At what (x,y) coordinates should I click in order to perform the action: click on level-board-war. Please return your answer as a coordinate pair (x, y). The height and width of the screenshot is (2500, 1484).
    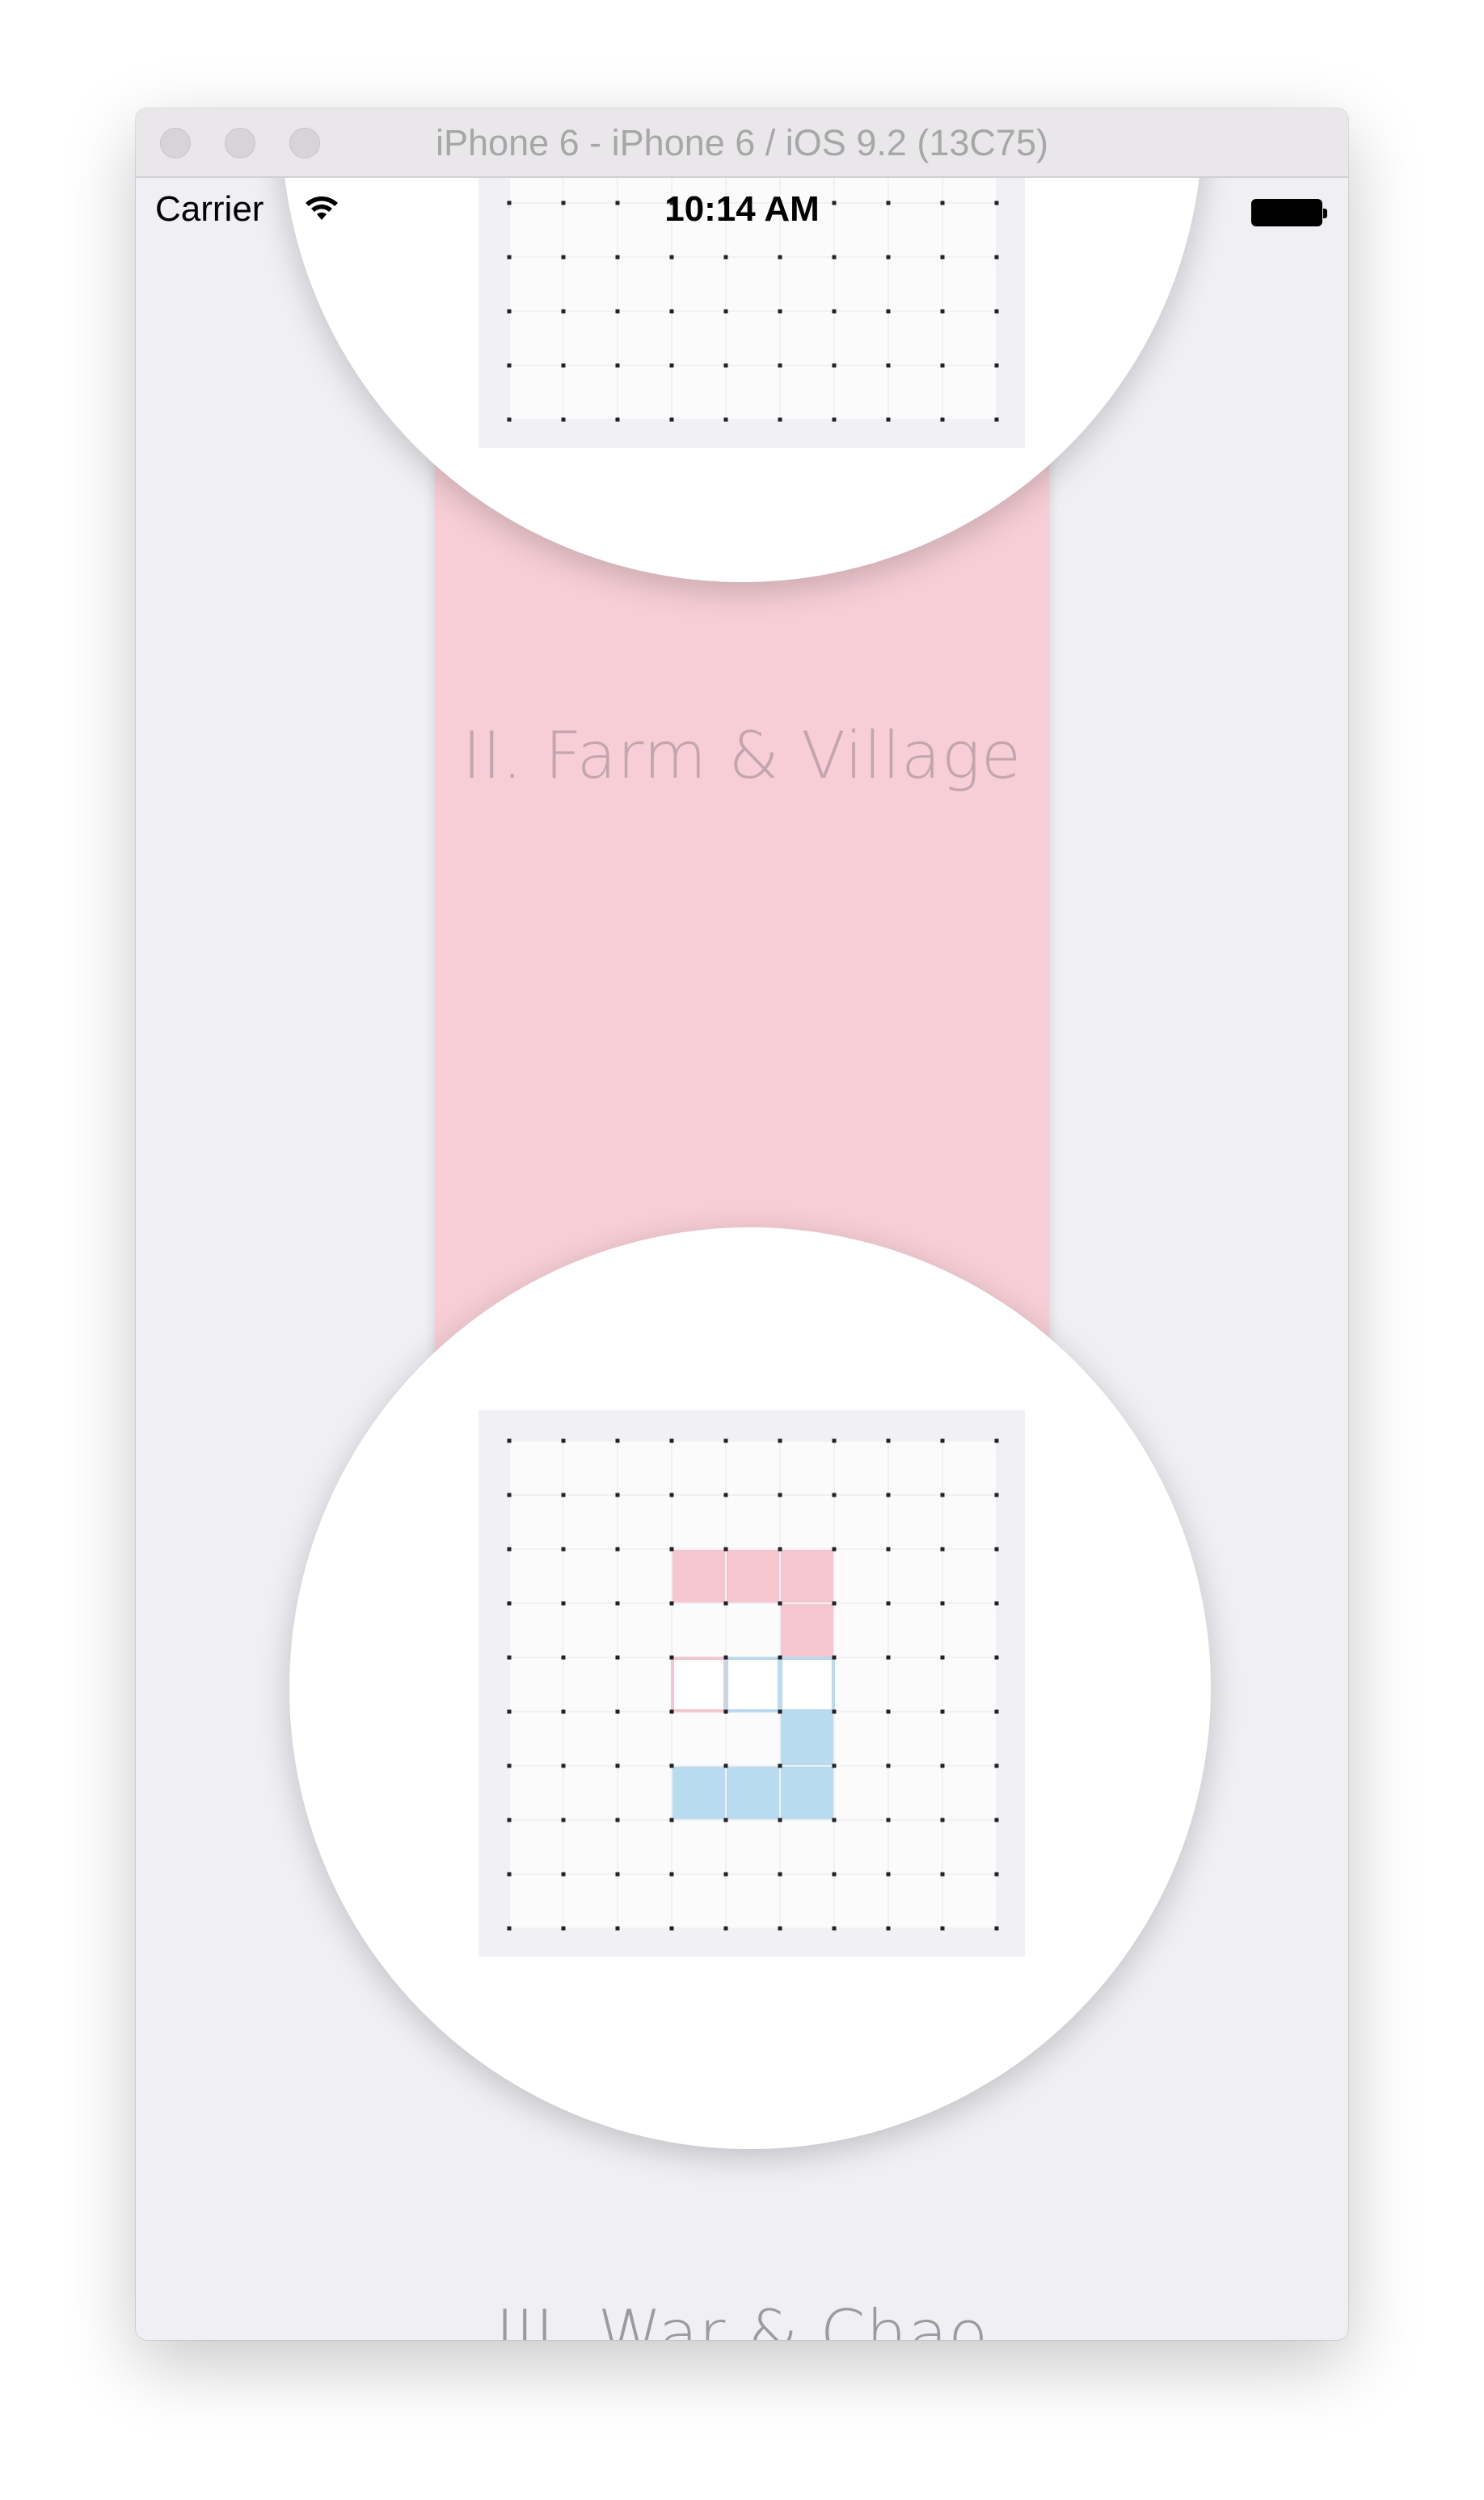
    Looking at the image, I should click on (752, 1683).